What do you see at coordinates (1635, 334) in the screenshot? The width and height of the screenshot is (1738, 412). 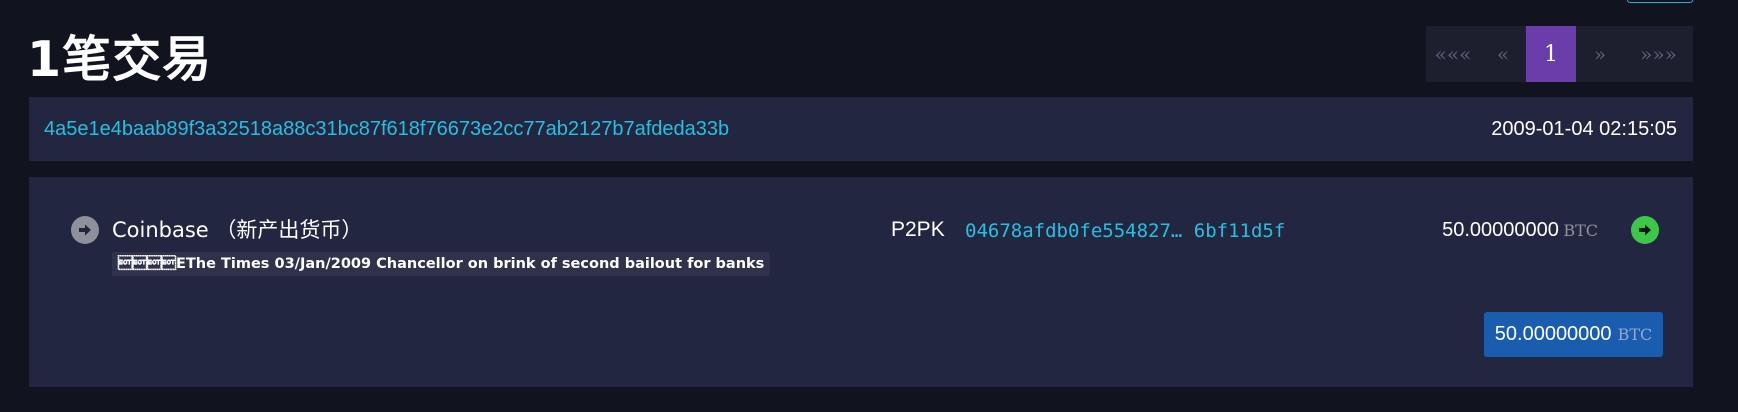 I see `total-amount-unit: BTC` at bounding box center [1635, 334].